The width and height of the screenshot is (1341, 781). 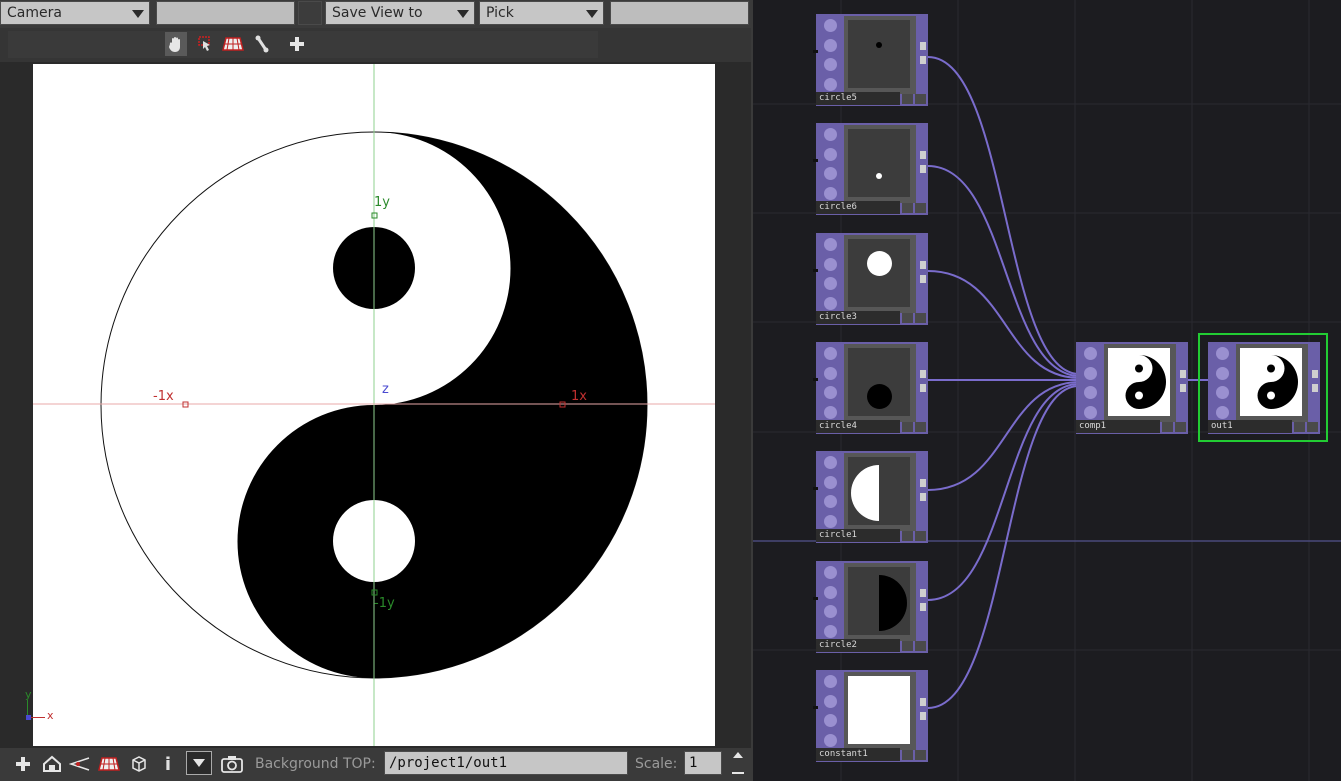 I want to click on gizmo-z-marker, so click(x=28, y=717).